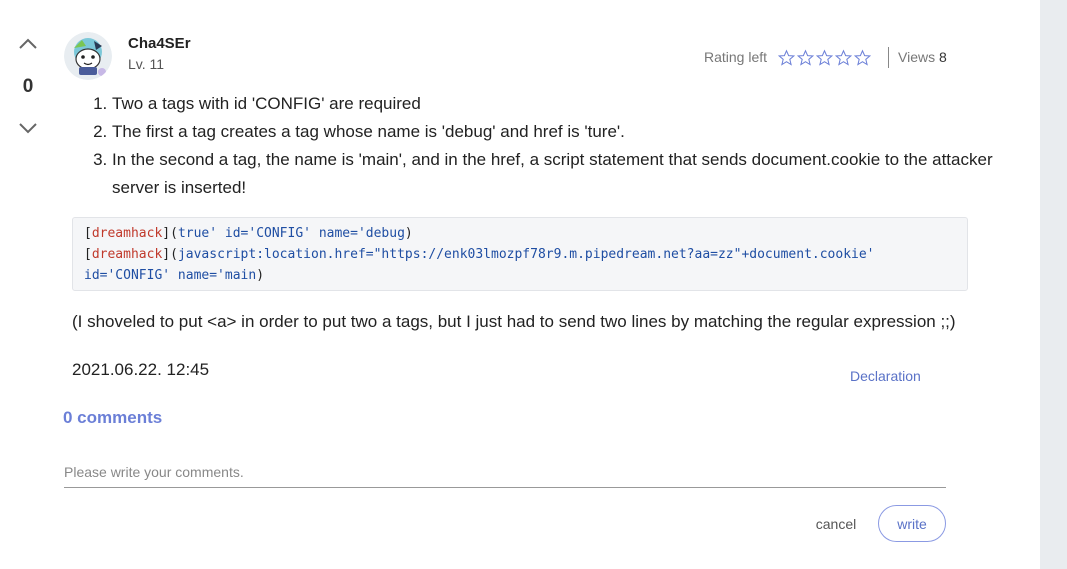 The height and width of the screenshot is (569, 1067). What do you see at coordinates (28, 128) in the screenshot?
I see `chevron-down-icon` at bounding box center [28, 128].